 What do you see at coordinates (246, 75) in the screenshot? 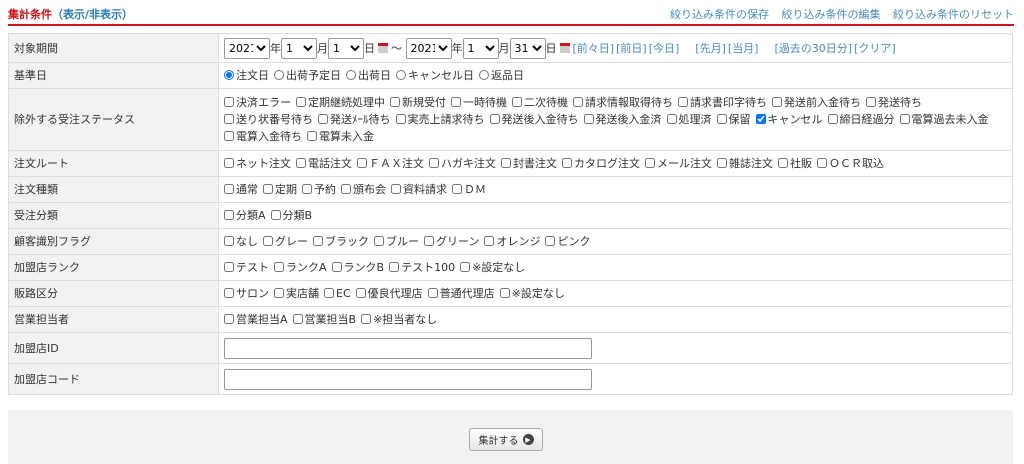
I see `base-date-option: 注文日` at bounding box center [246, 75].